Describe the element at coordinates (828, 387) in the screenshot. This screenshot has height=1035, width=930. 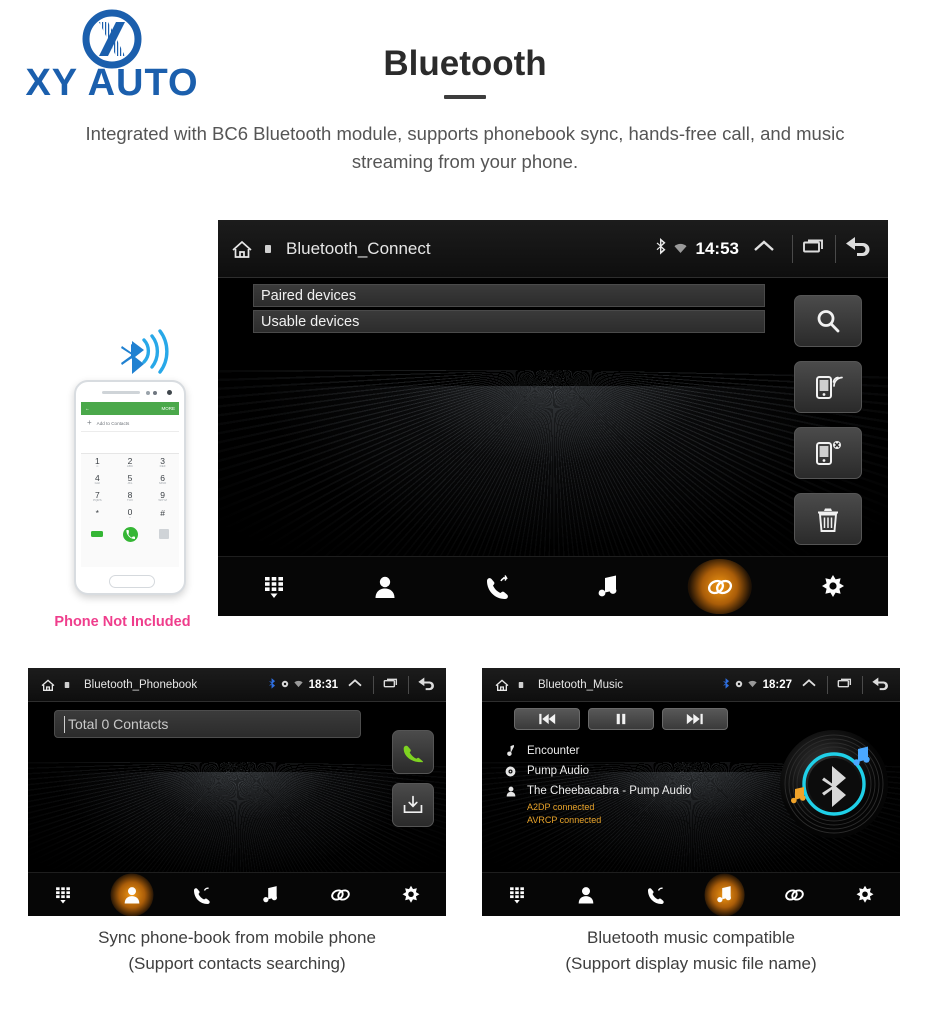
I see `connect-device-button` at that location.